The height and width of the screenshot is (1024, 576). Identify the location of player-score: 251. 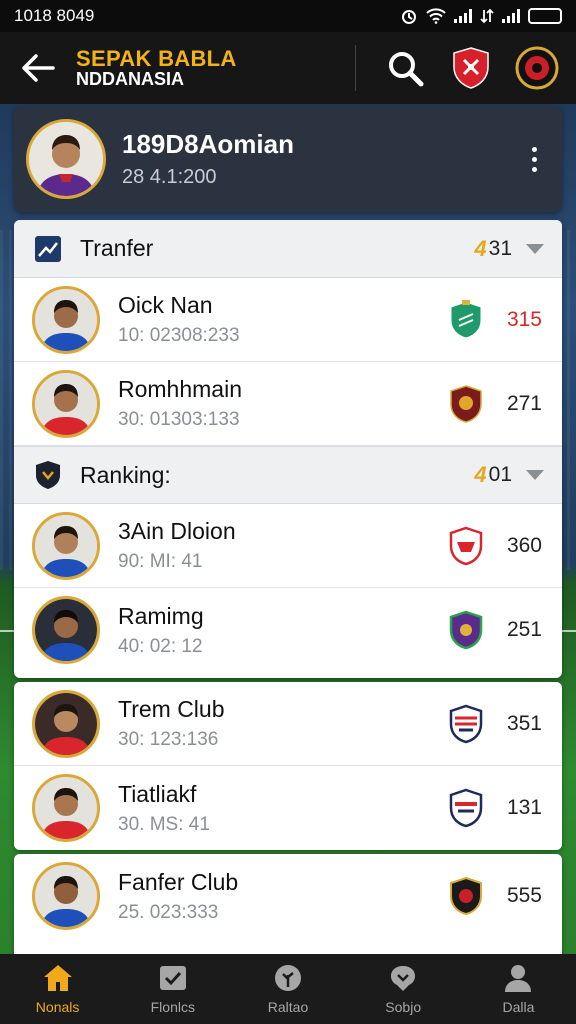
(524, 629).